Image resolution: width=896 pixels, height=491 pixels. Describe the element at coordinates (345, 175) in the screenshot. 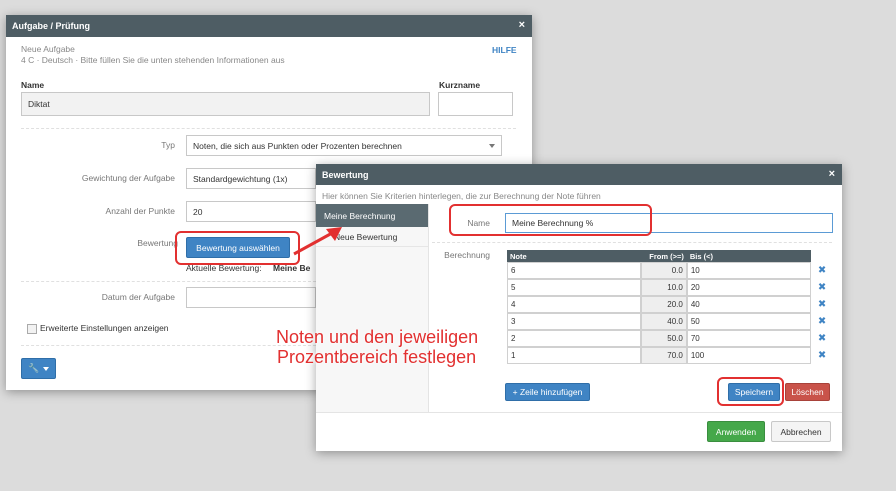

I see `rating-dialog-title: Bewertung` at that location.